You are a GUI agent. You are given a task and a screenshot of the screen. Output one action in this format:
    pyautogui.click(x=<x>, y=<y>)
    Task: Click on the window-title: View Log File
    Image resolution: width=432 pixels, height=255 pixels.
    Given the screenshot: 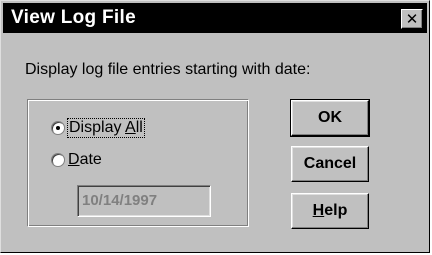 What is the action you would take?
    pyautogui.click(x=73, y=17)
    